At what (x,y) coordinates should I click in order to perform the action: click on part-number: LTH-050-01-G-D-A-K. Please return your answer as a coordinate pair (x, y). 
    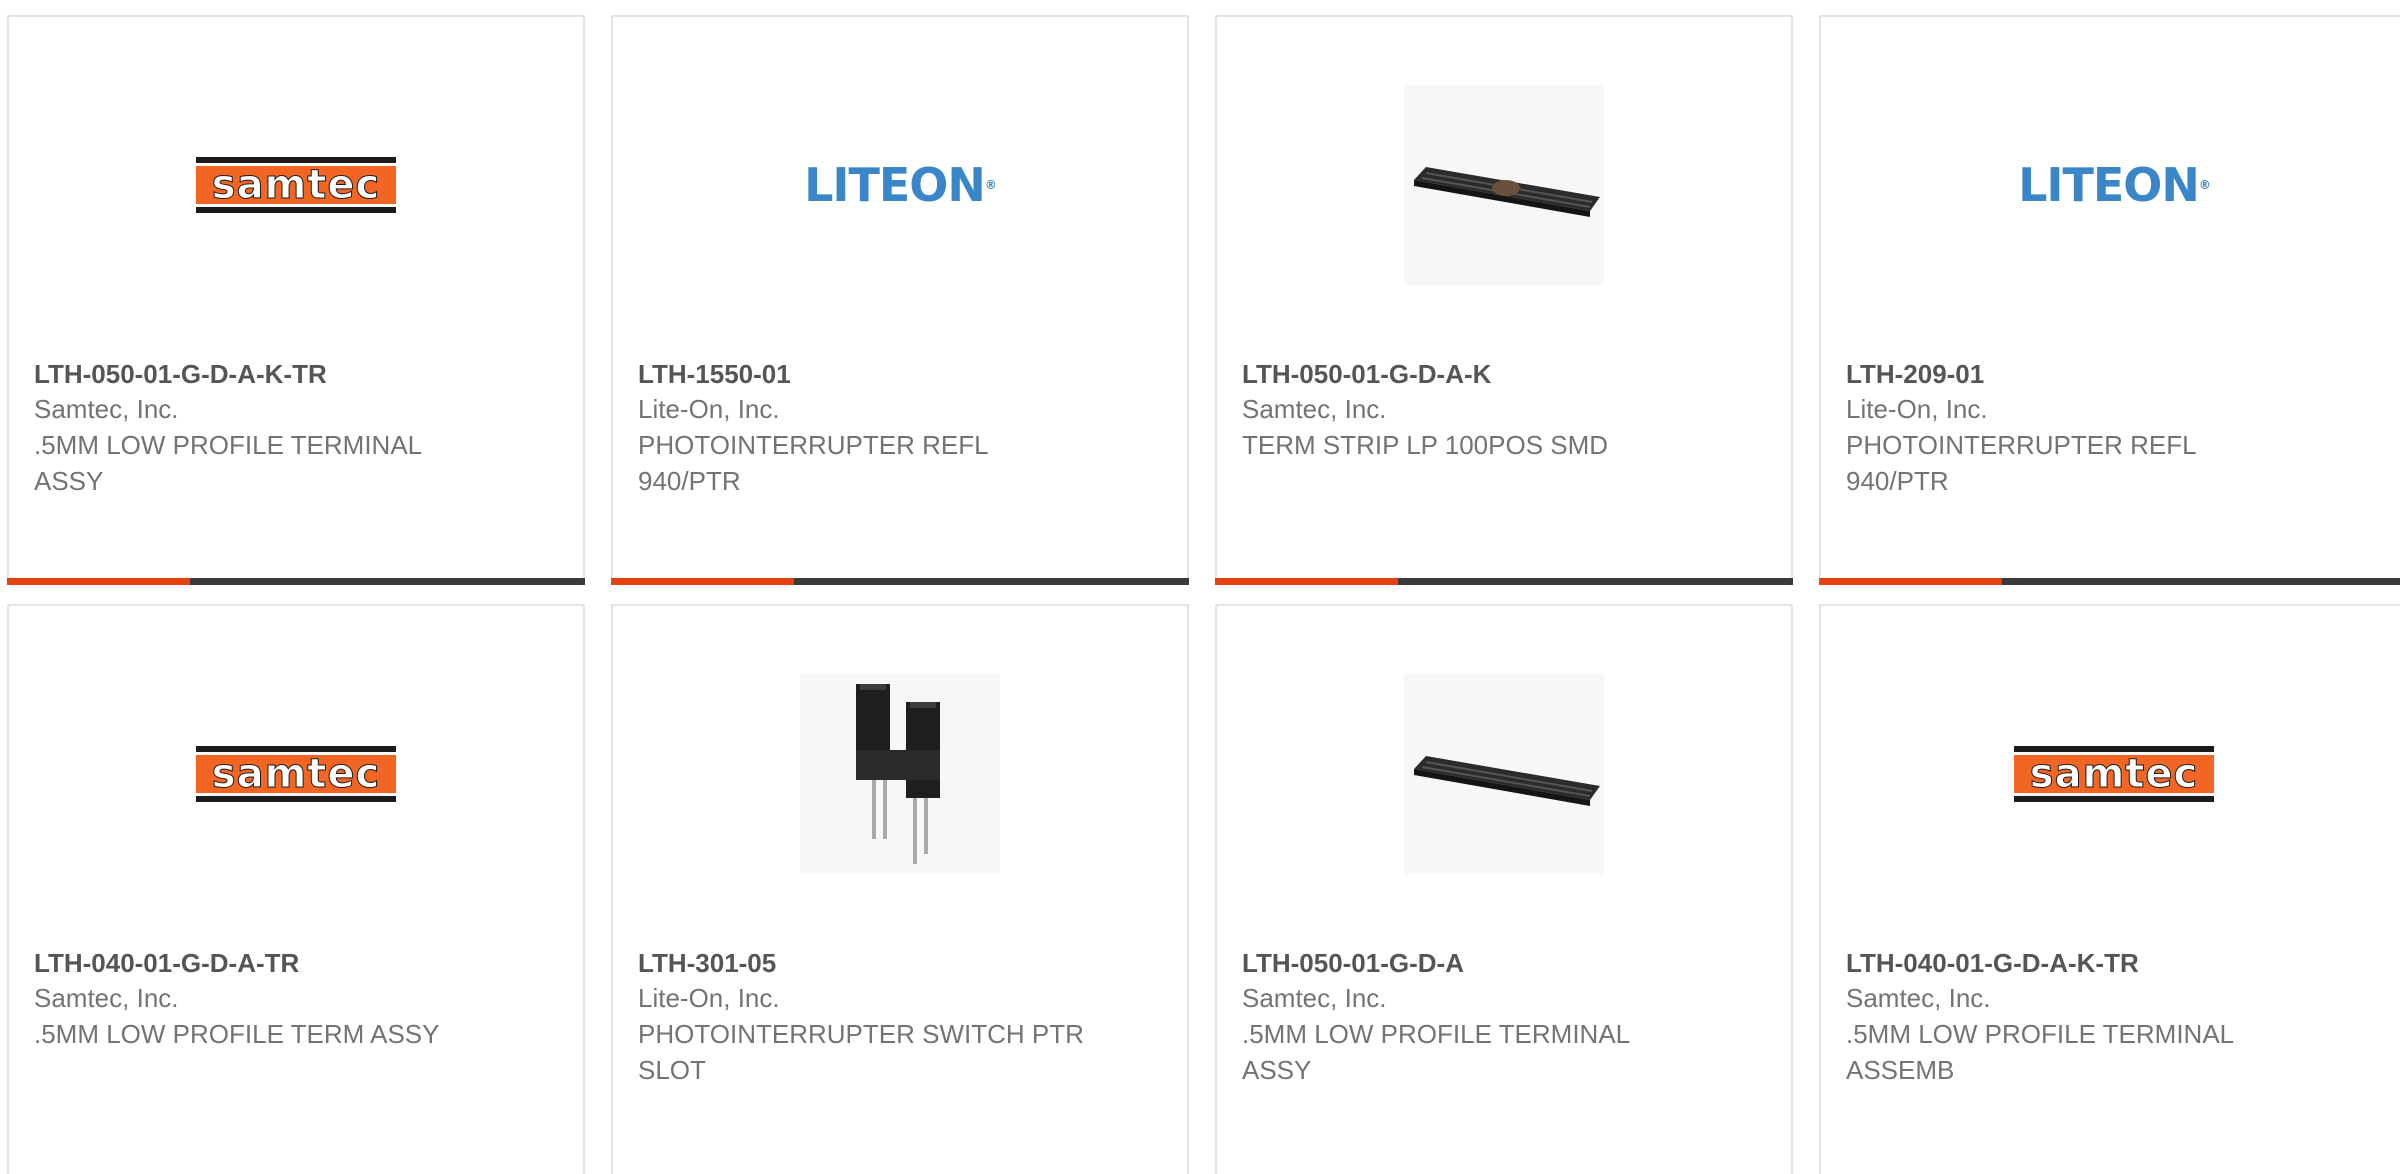
    Looking at the image, I should click on (1482, 374).